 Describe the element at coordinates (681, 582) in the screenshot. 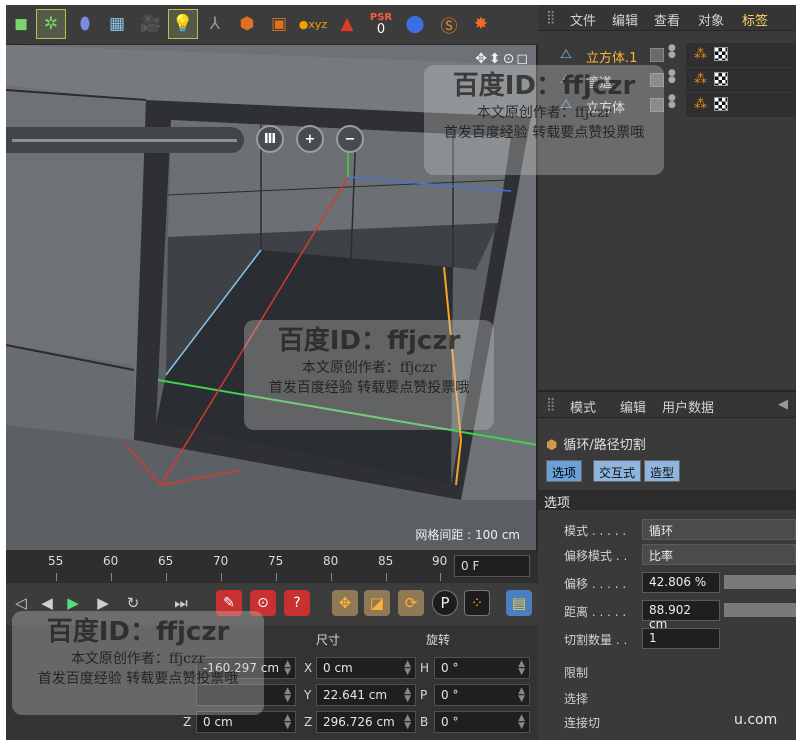

I see `offset-field: 42.806 %` at that location.